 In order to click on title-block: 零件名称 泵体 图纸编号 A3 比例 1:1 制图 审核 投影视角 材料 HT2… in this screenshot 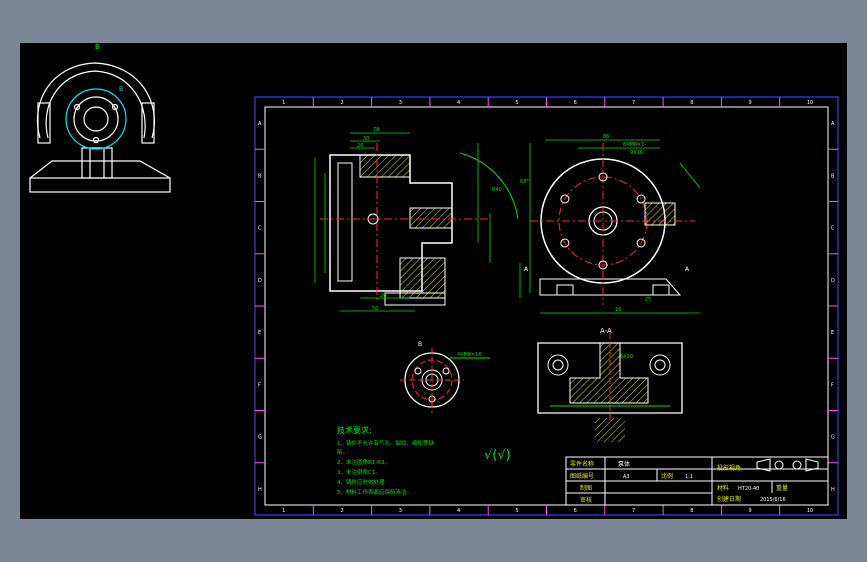, I will do `click(697, 481)`.